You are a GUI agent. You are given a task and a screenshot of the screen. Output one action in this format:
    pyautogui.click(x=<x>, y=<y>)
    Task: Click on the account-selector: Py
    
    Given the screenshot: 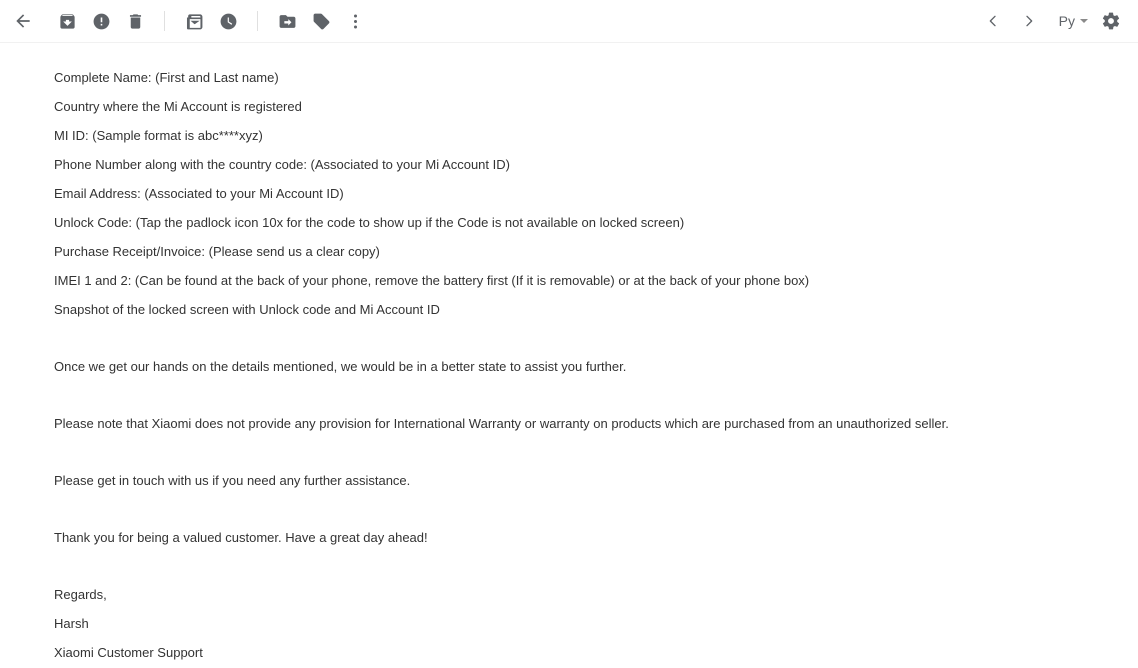 What is the action you would take?
    pyautogui.click(x=1073, y=21)
    